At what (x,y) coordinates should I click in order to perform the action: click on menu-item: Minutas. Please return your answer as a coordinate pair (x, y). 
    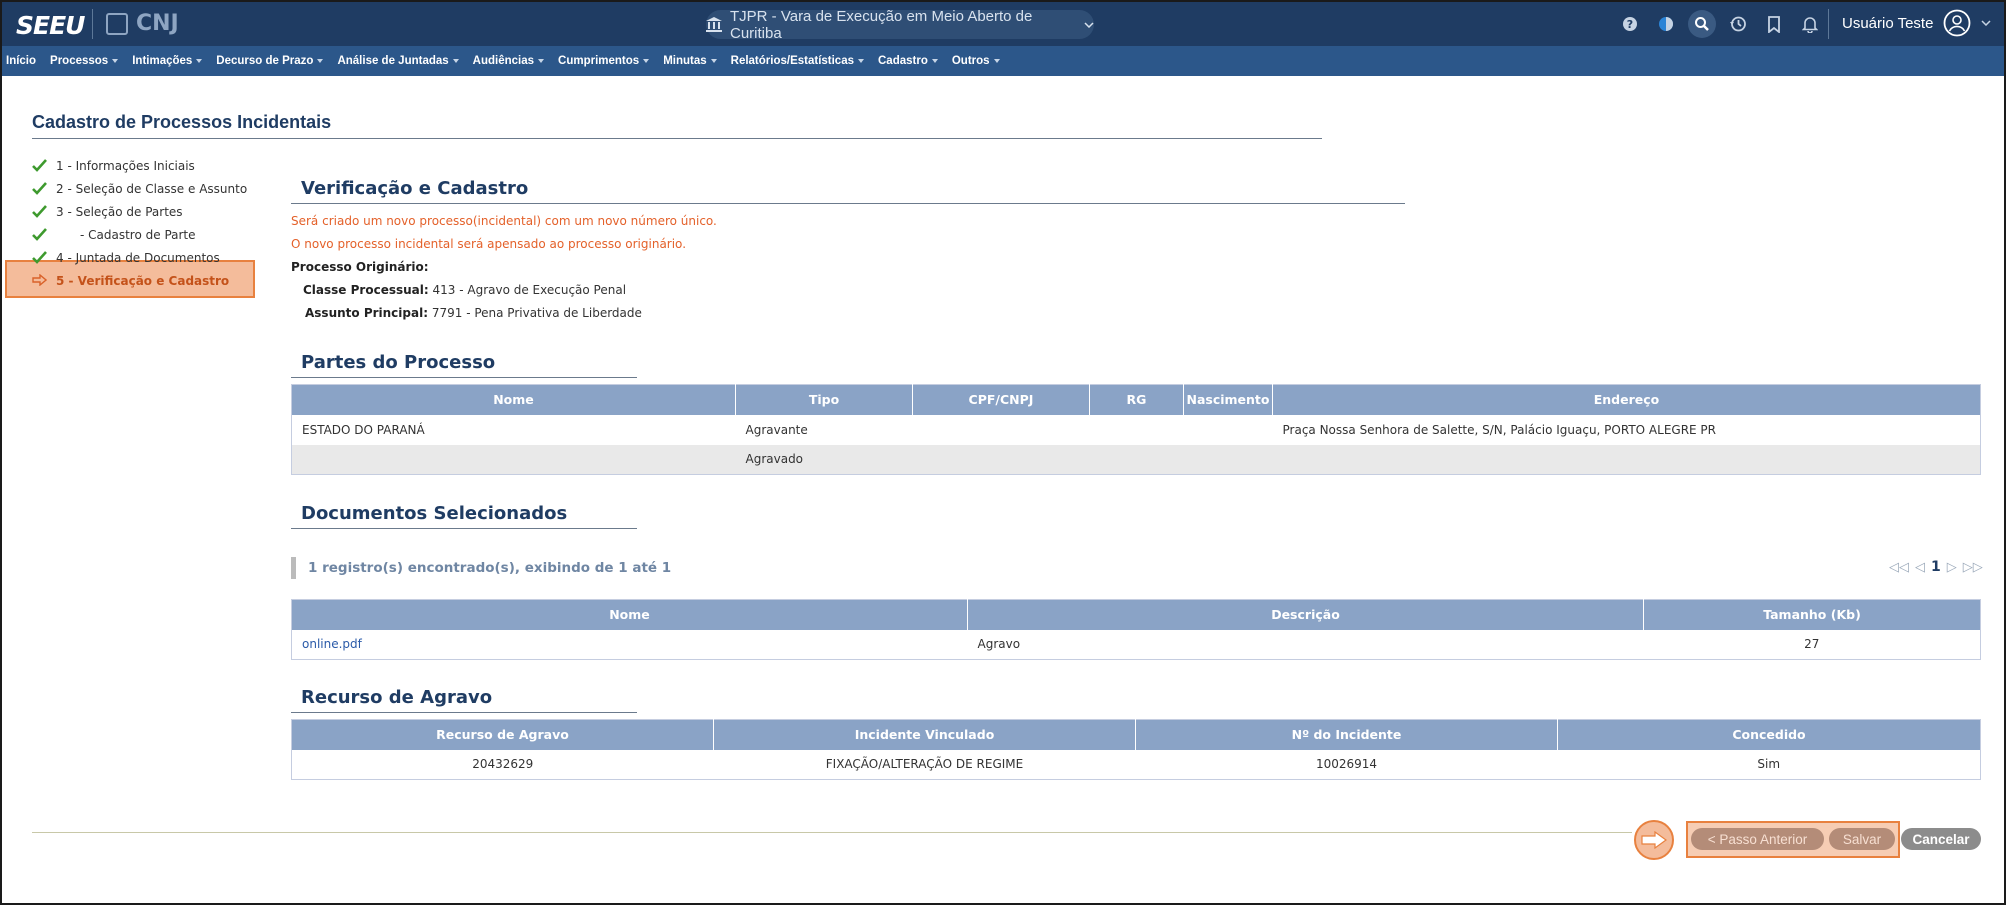
    Looking at the image, I should click on (690, 61).